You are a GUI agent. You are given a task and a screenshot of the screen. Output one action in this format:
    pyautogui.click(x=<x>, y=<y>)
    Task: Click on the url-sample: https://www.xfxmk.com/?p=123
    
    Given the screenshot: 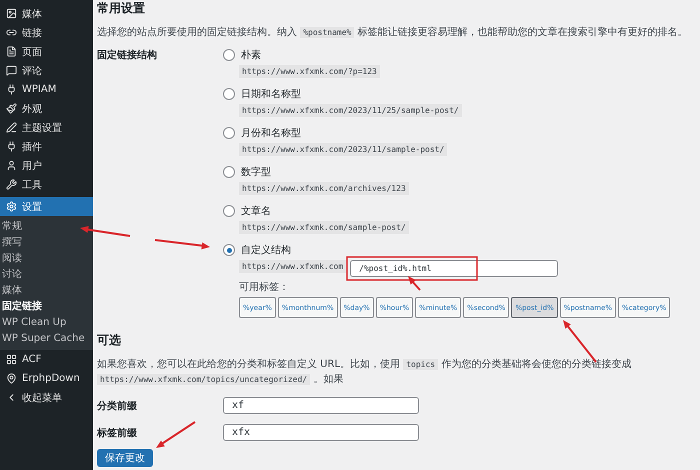 What is the action you would take?
    pyautogui.click(x=309, y=71)
    